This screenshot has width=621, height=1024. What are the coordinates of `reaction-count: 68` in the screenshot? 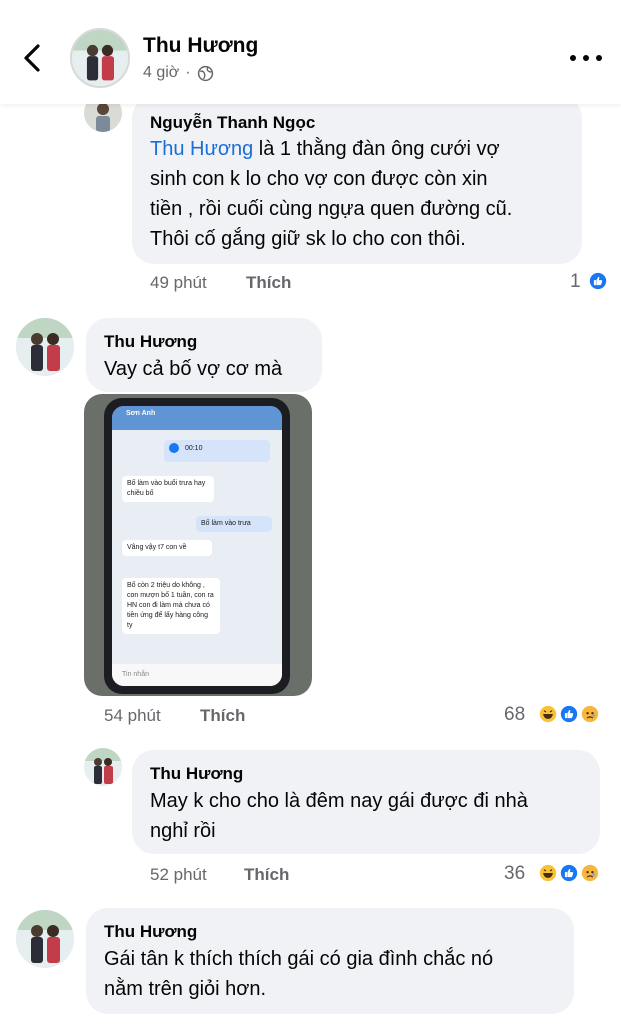 It's located at (514, 715).